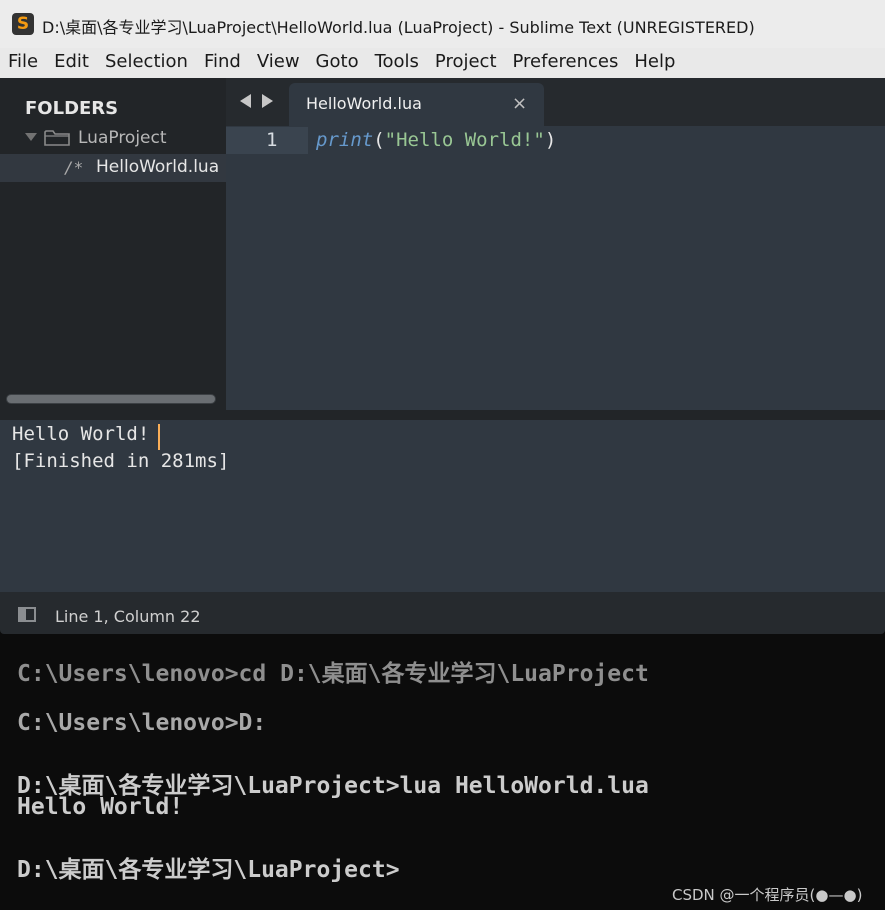 The width and height of the screenshot is (885, 910). I want to click on menu-selection: Selection, so click(146, 63).